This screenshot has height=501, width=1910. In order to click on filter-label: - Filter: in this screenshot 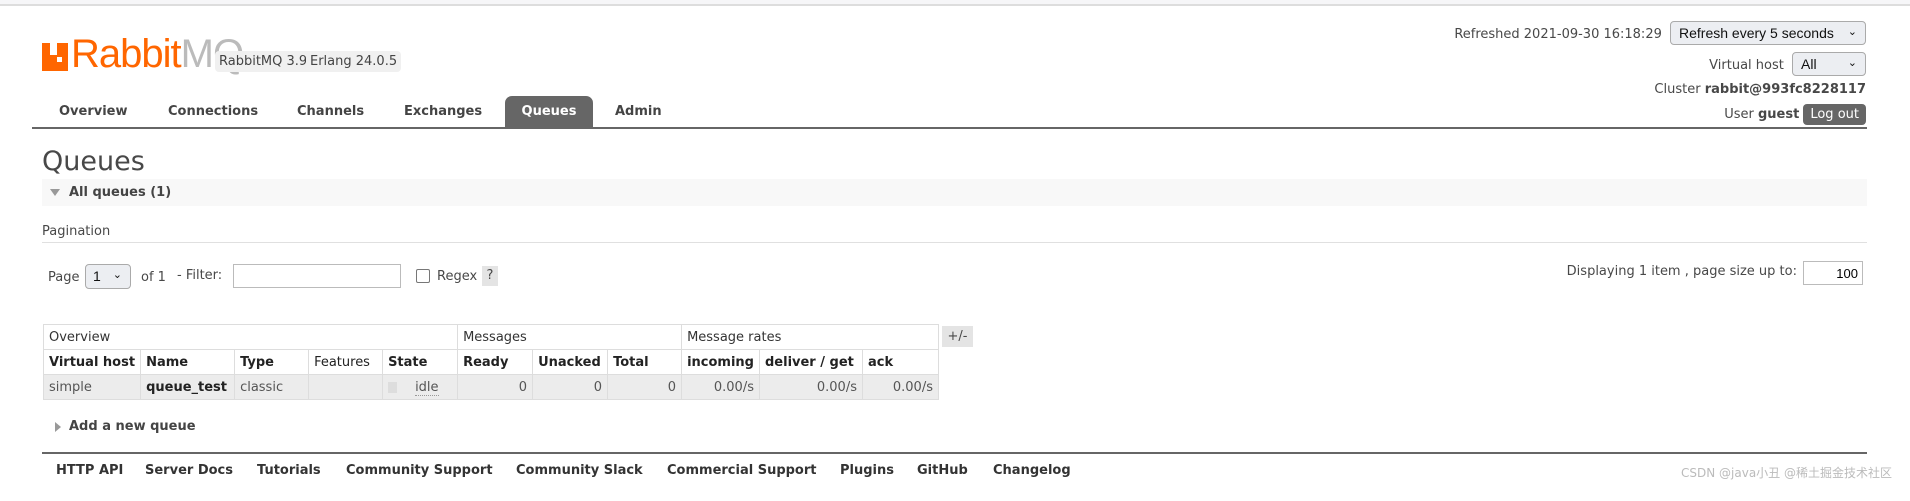, I will do `click(200, 275)`.